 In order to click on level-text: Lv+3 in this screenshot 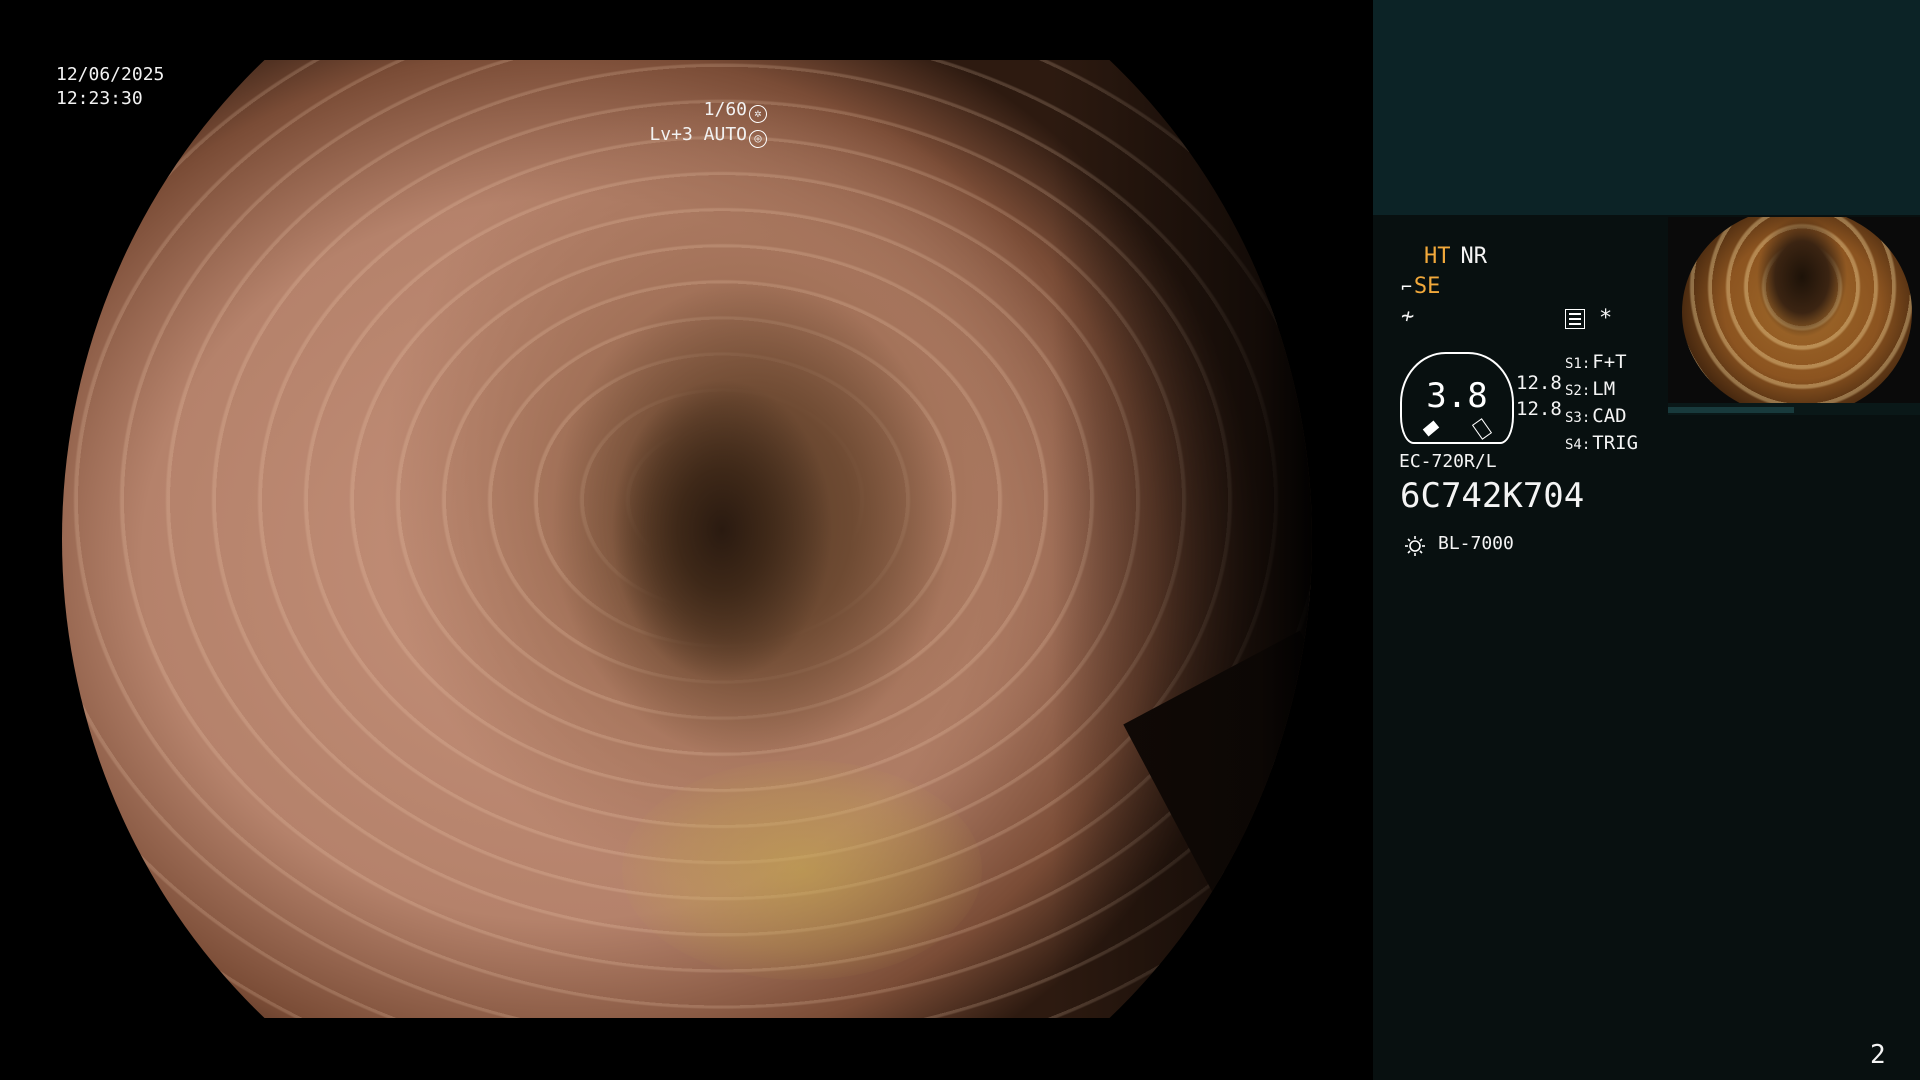, I will do `click(671, 134)`.